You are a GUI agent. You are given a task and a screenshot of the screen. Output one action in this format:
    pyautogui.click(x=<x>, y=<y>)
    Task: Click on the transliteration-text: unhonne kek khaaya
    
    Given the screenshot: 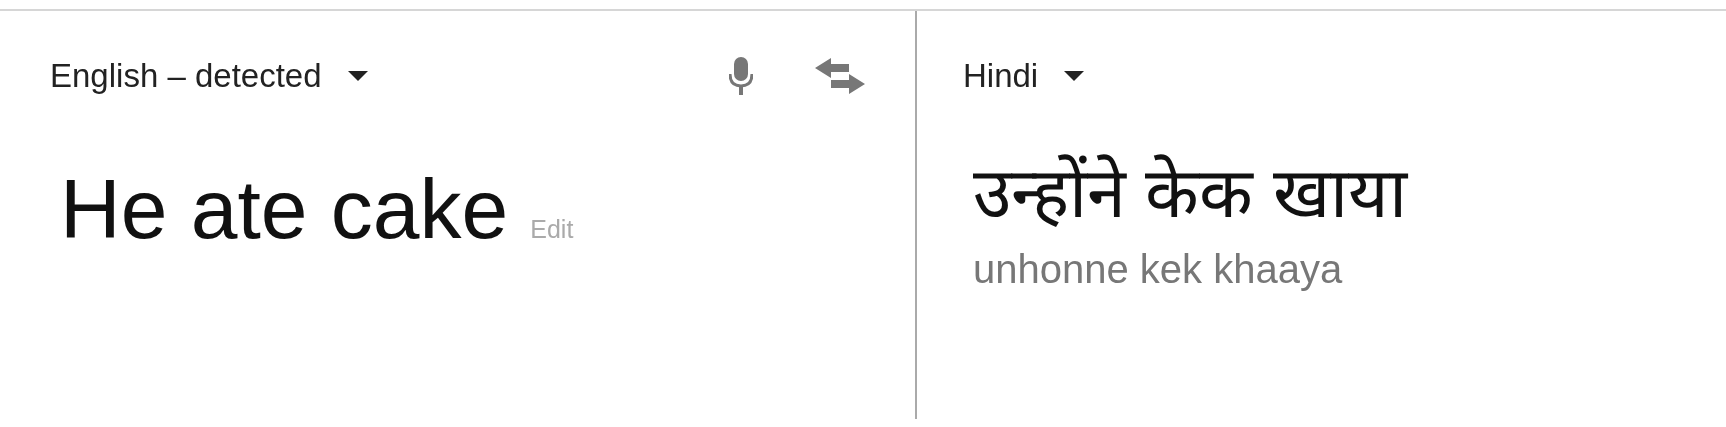 What is the action you would take?
    pyautogui.click(x=1158, y=269)
    